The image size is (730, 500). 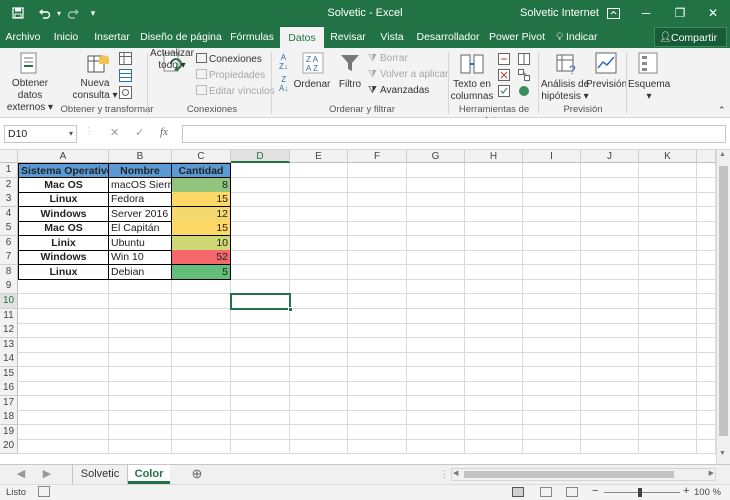 I want to click on table-cell: Mac OS, so click(x=63, y=229).